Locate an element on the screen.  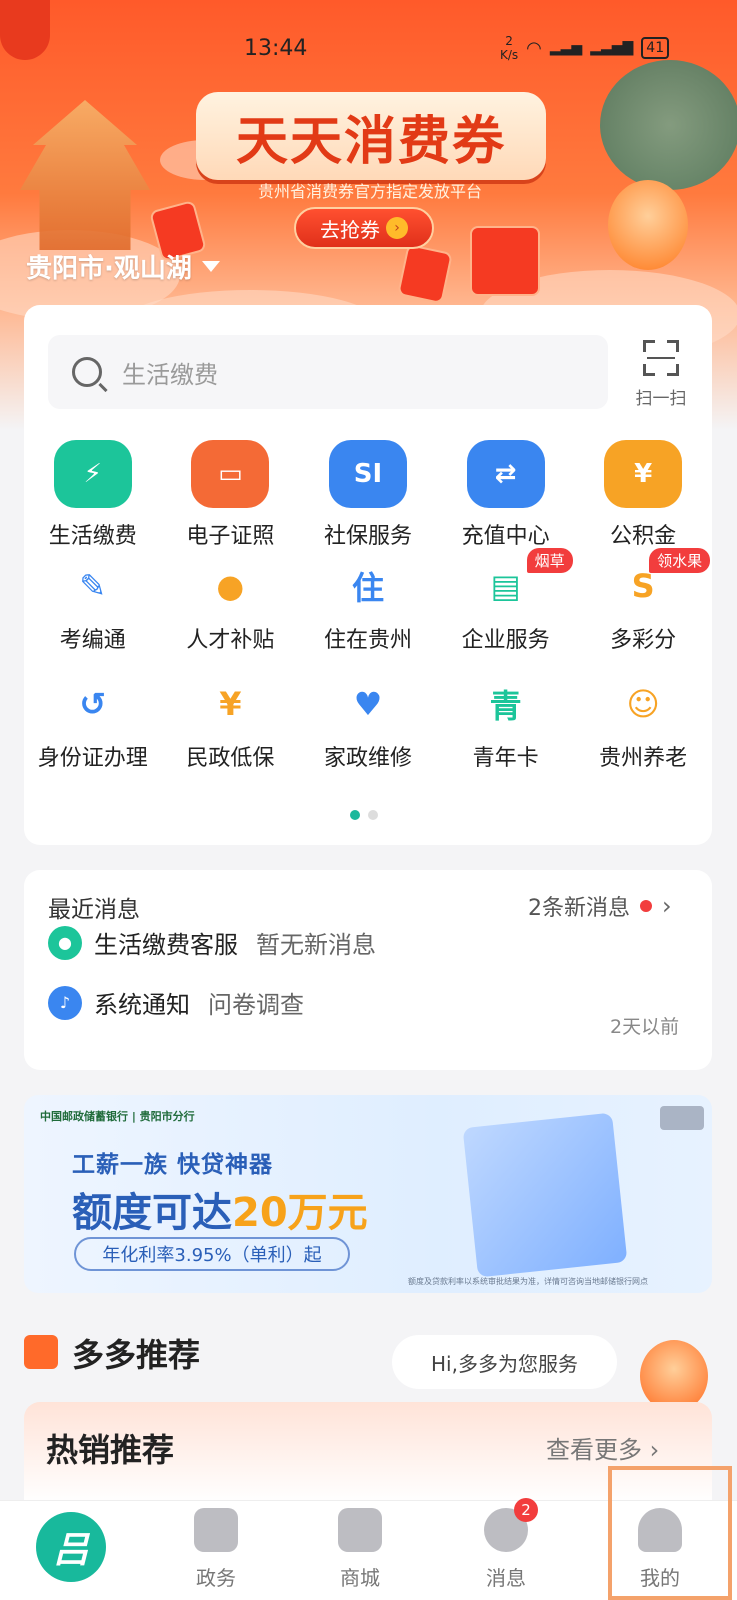
message-preview: 暂无新消息 is located at coordinates (316, 945).